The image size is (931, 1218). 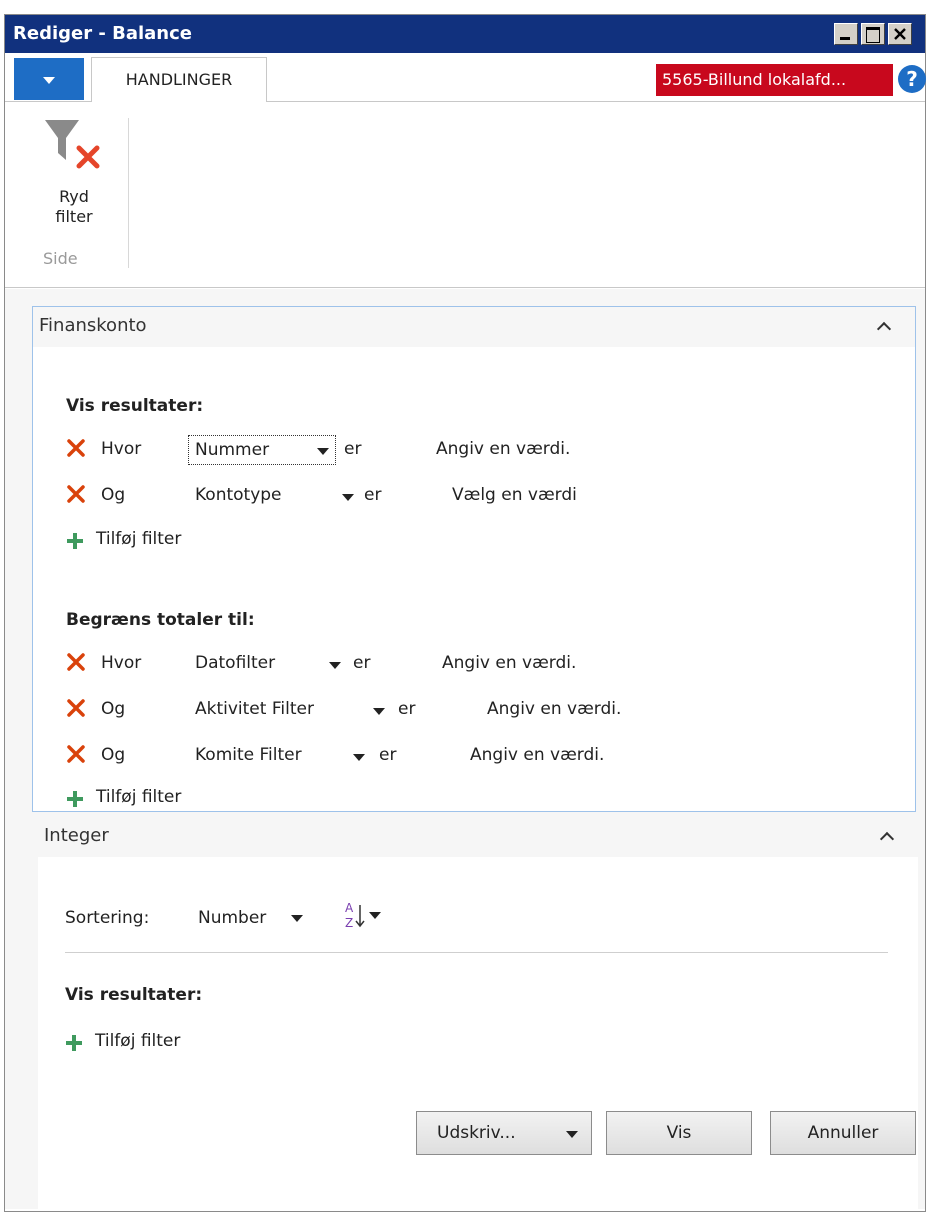 I want to click on close-icon, so click(x=900, y=34).